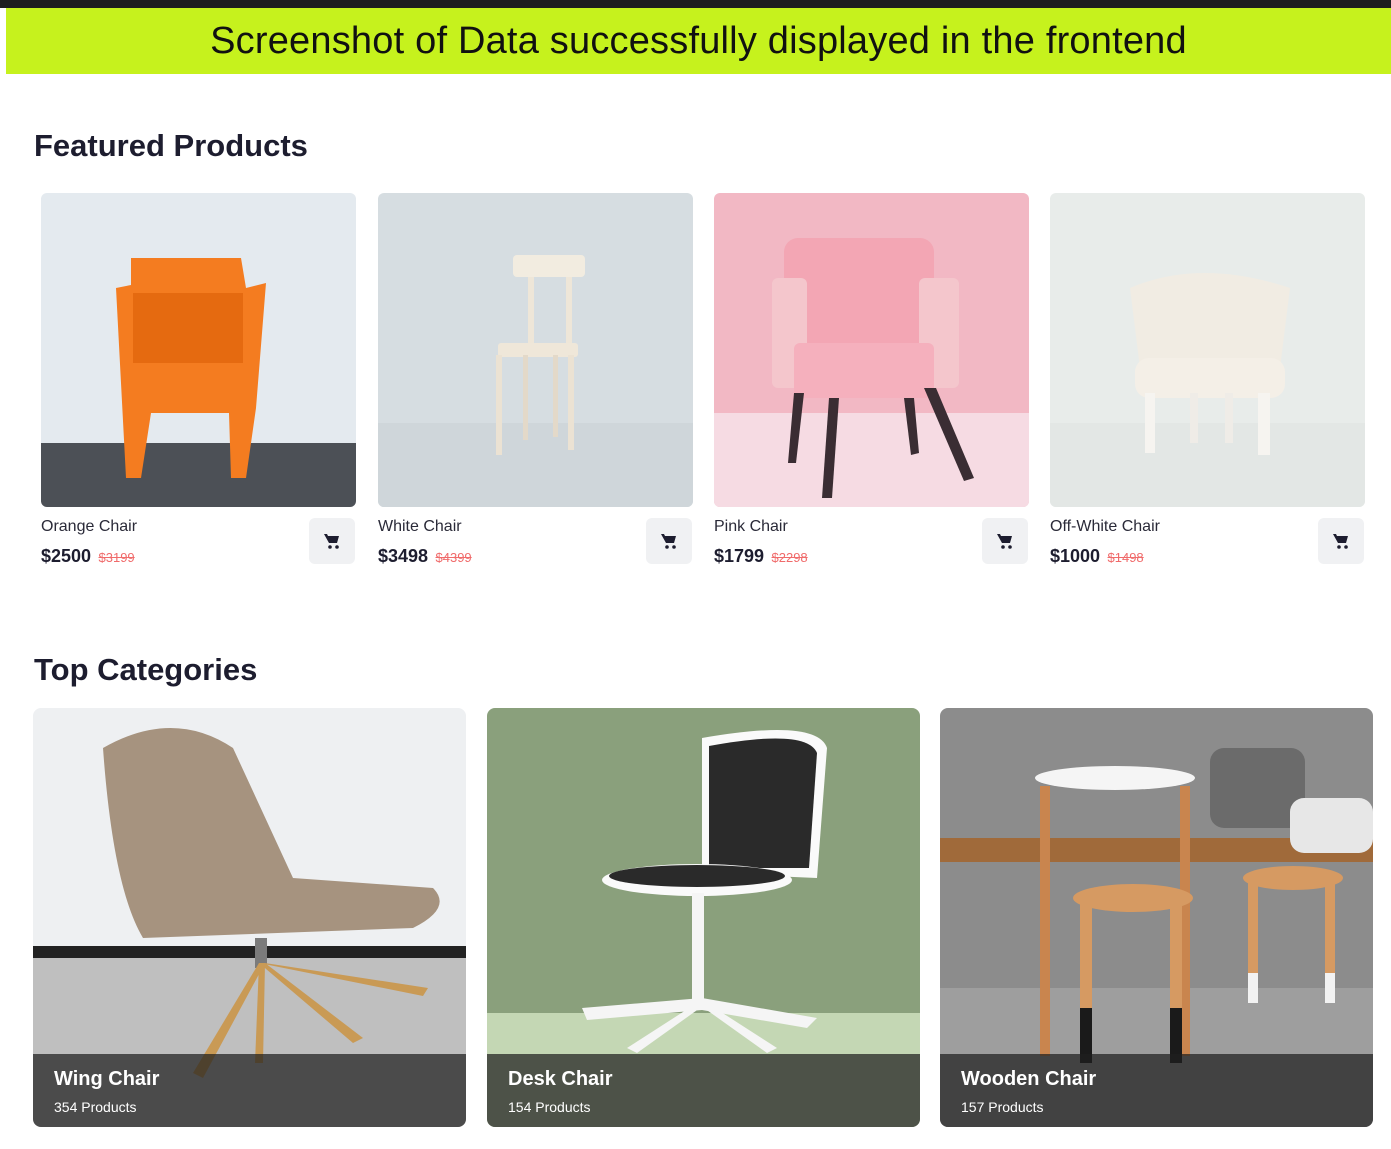 This screenshot has width=1391, height=1149. Describe the element at coordinates (1207, 350) in the screenshot. I see `off-white-chair-image` at that location.